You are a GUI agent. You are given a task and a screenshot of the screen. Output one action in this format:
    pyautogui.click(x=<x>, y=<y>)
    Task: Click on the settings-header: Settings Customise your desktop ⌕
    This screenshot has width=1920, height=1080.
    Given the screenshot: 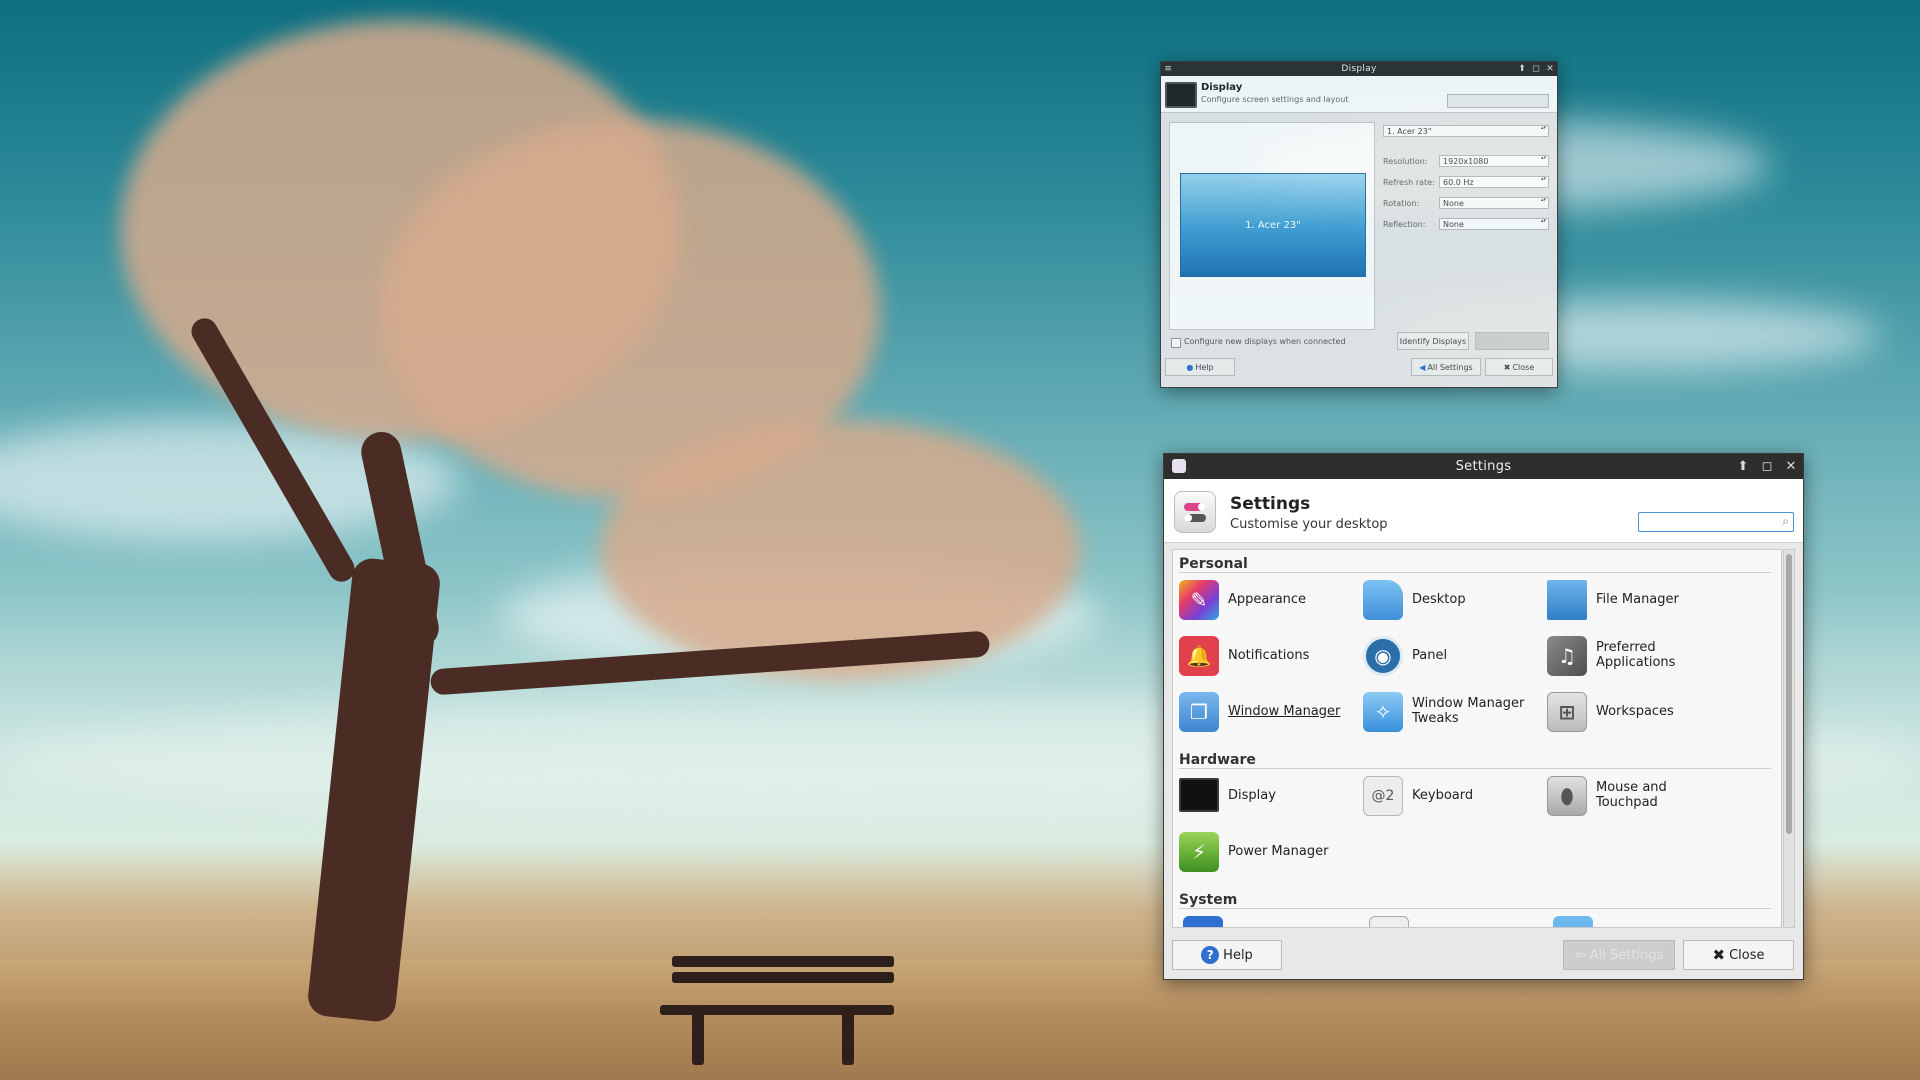 What is the action you would take?
    pyautogui.click(x=1483, y=511)
    